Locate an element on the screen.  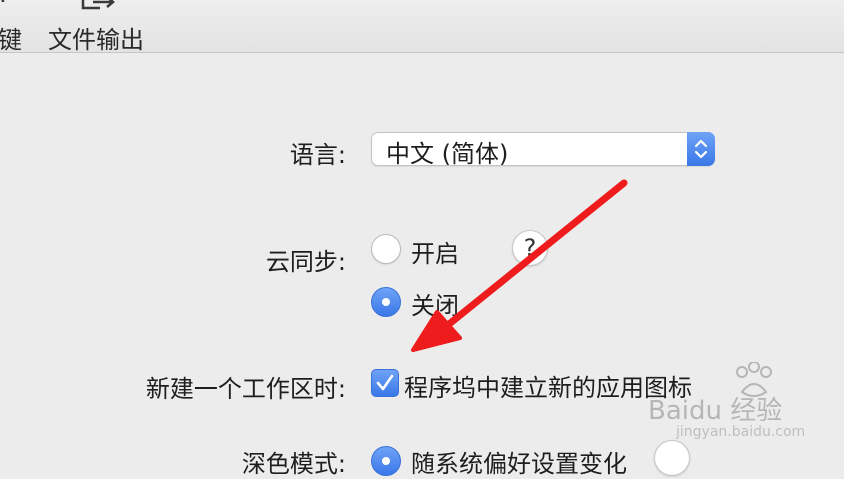
select-stepper-icon is located at coordinates (701, 149).